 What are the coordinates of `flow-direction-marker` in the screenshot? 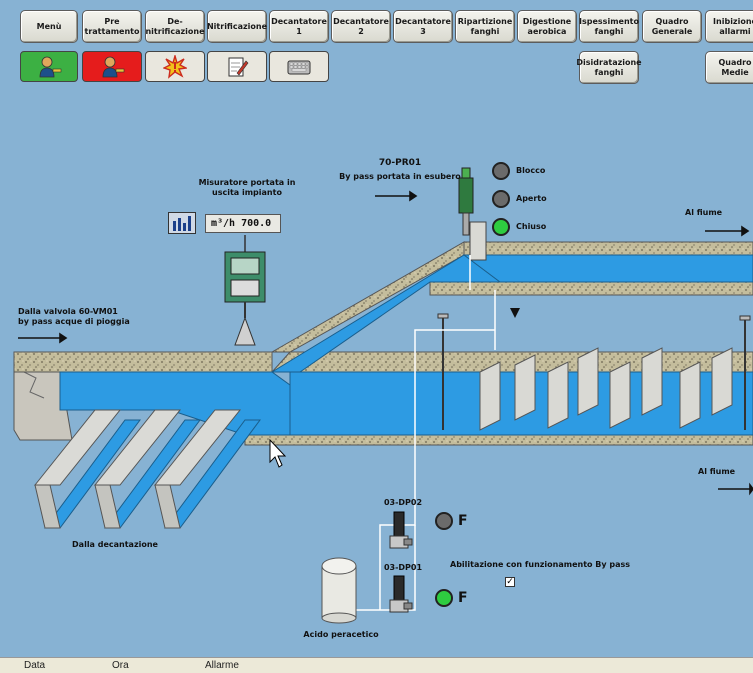 It's located at (515, 313).